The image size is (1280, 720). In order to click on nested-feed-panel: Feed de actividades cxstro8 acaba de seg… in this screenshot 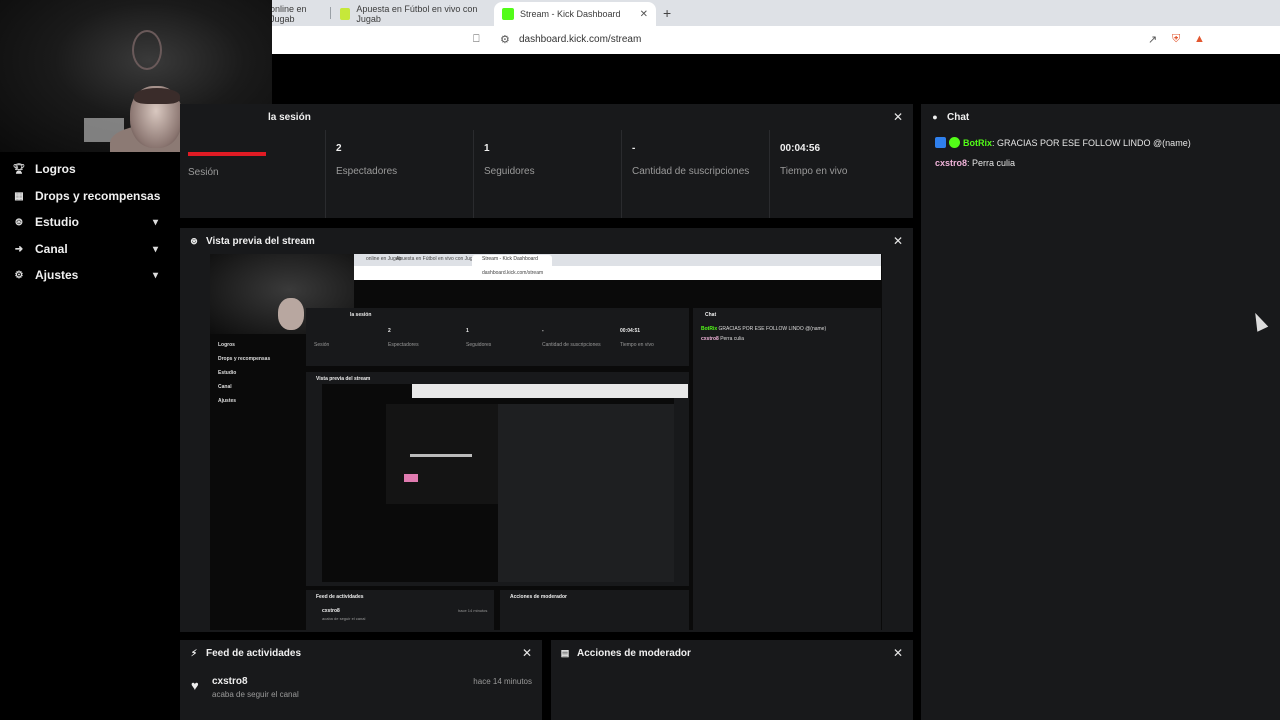, I will do `click(400, 610)`.